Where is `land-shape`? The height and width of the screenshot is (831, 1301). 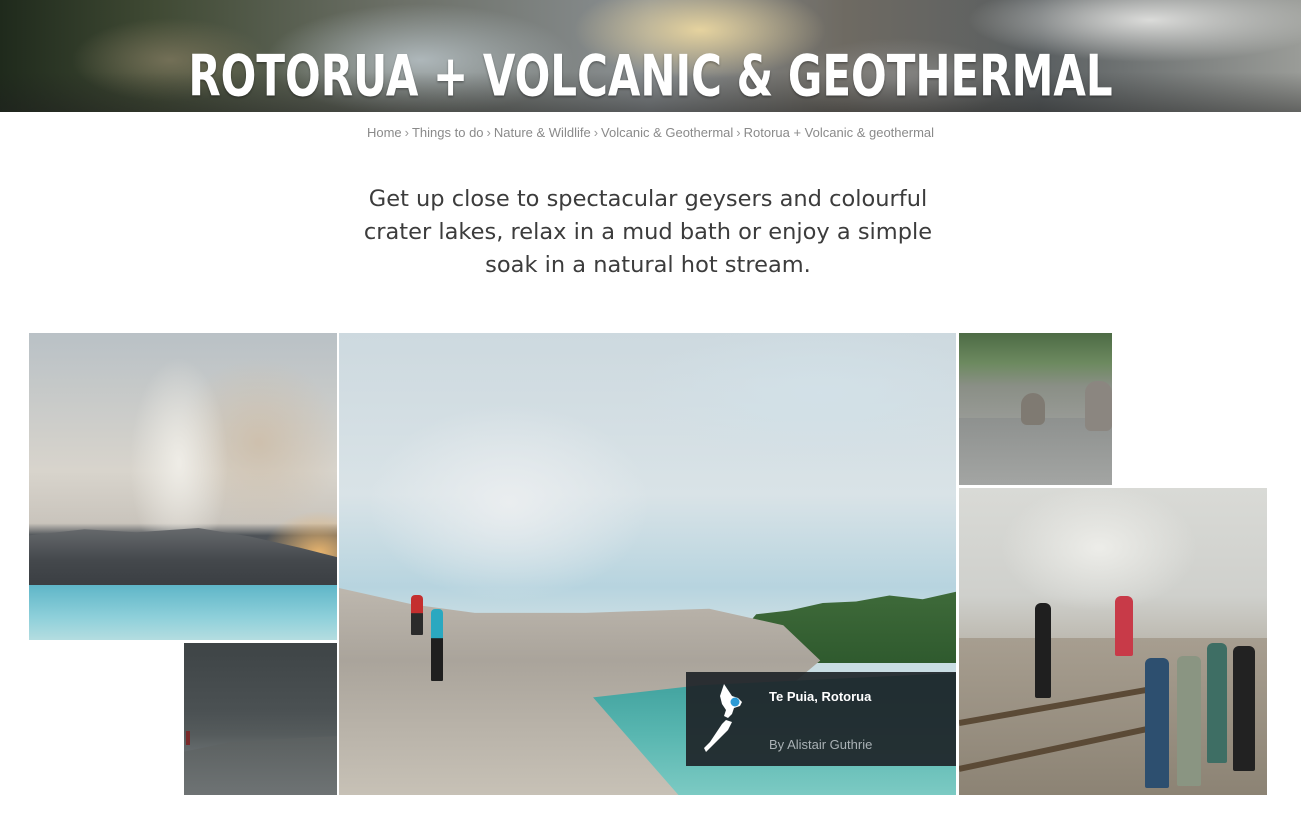 land-shape is located at coordinates (260, 765).